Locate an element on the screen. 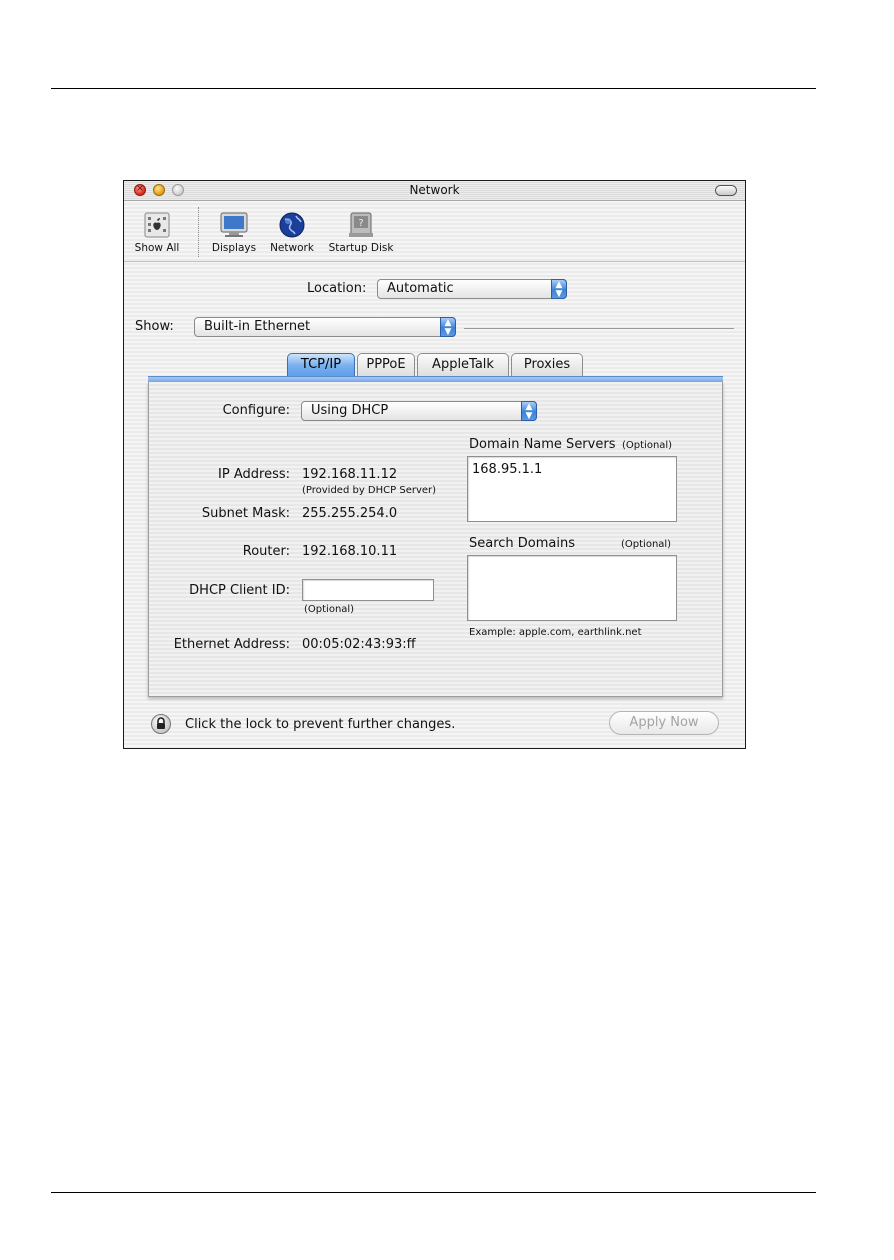 The image size is (894, 1260). page-top-rule is located at coordinates (433, 88).